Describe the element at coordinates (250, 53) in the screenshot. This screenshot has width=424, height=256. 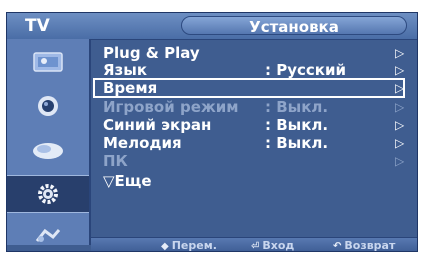
I see `menu-item-plug-and-play: Plug & Play ▷` at that location.